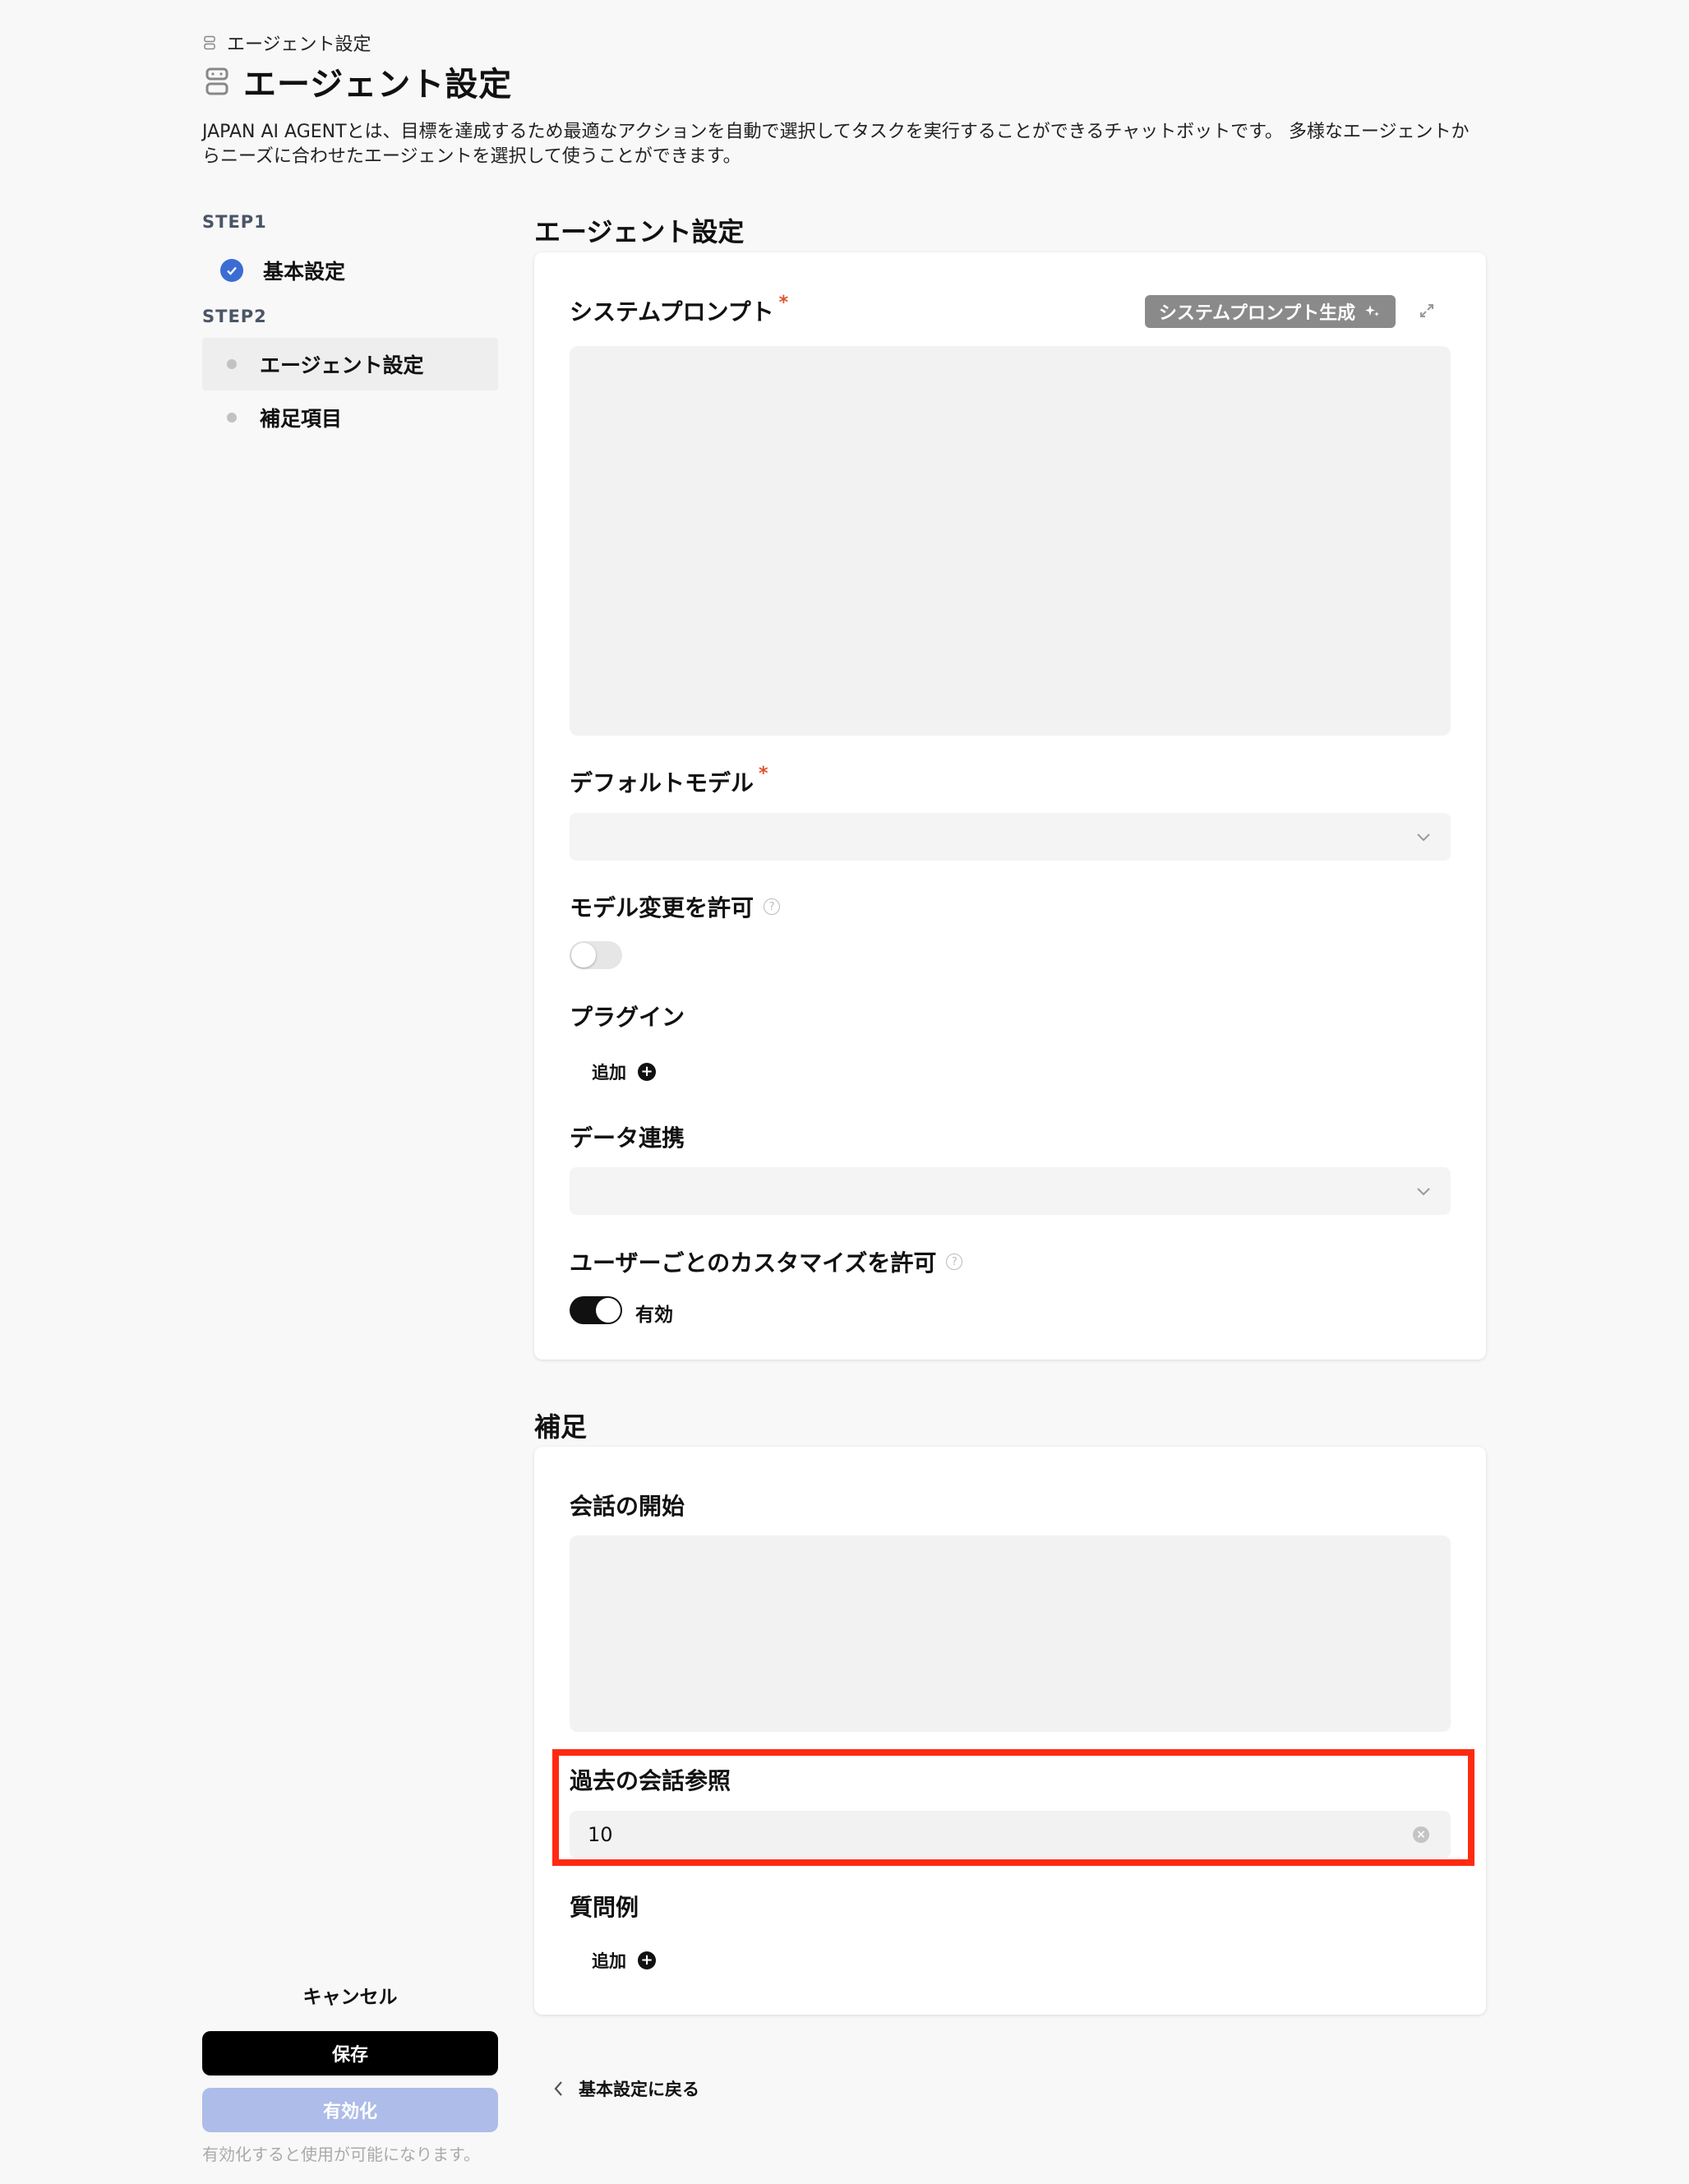  Describe the element at coordinates (341, 2154) in the screenshot. I see `activate-hint: 有効化すると使用が可能になります。` at that location.